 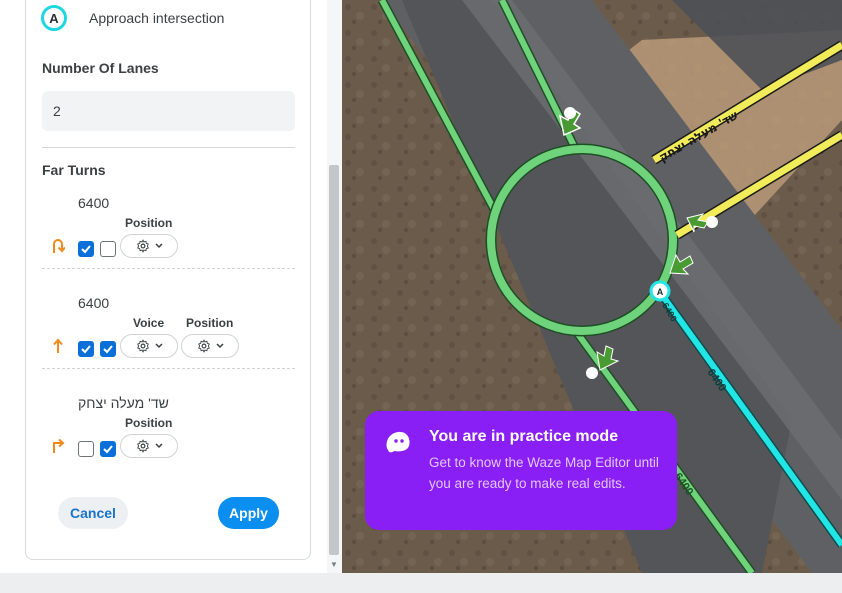 What do you see at coordinates (398, 442) in the screenshot?
I see `waze-ghost-icon` at bounding box center [398, 442].